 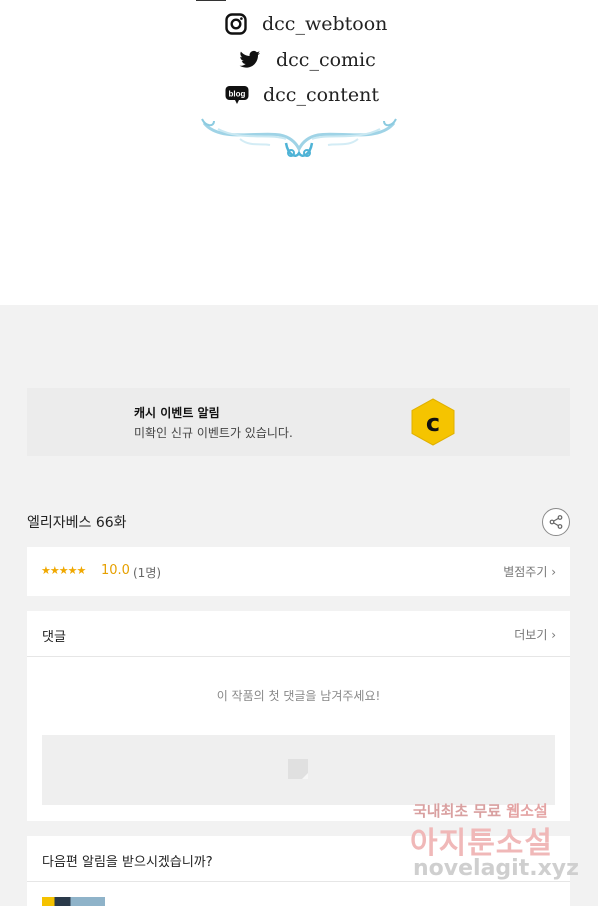 I want to click on share-icon, so click(x=556, y=522).